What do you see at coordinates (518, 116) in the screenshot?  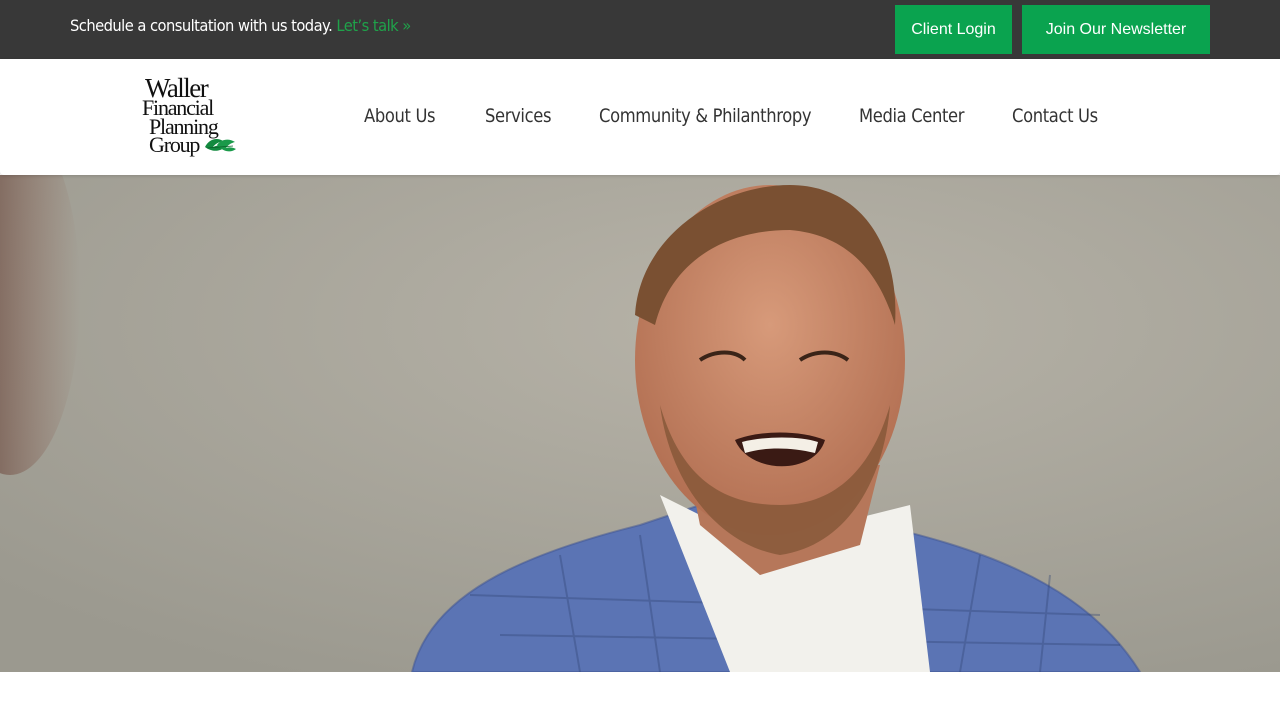 I see `nav-services: Services` at bounding box center [518, 116].